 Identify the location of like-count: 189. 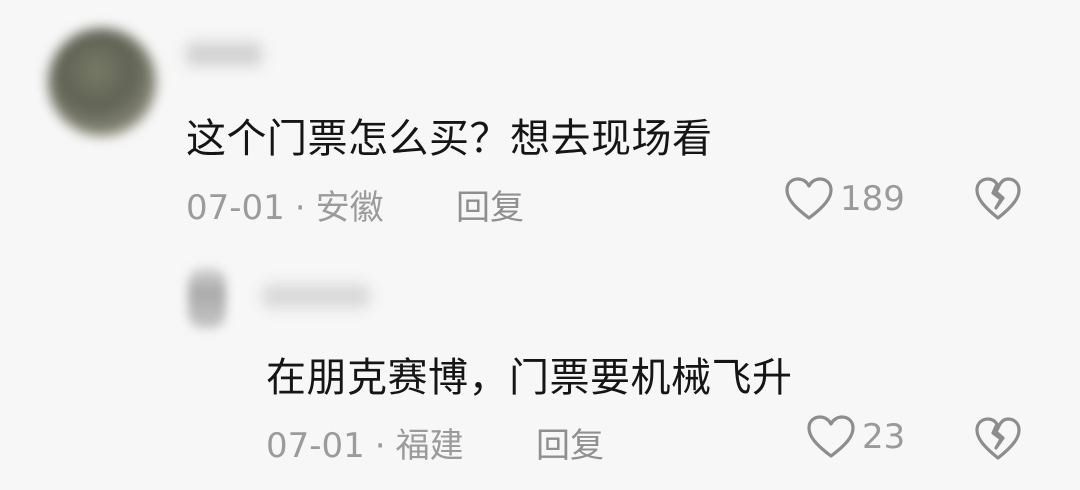
(872, 199).